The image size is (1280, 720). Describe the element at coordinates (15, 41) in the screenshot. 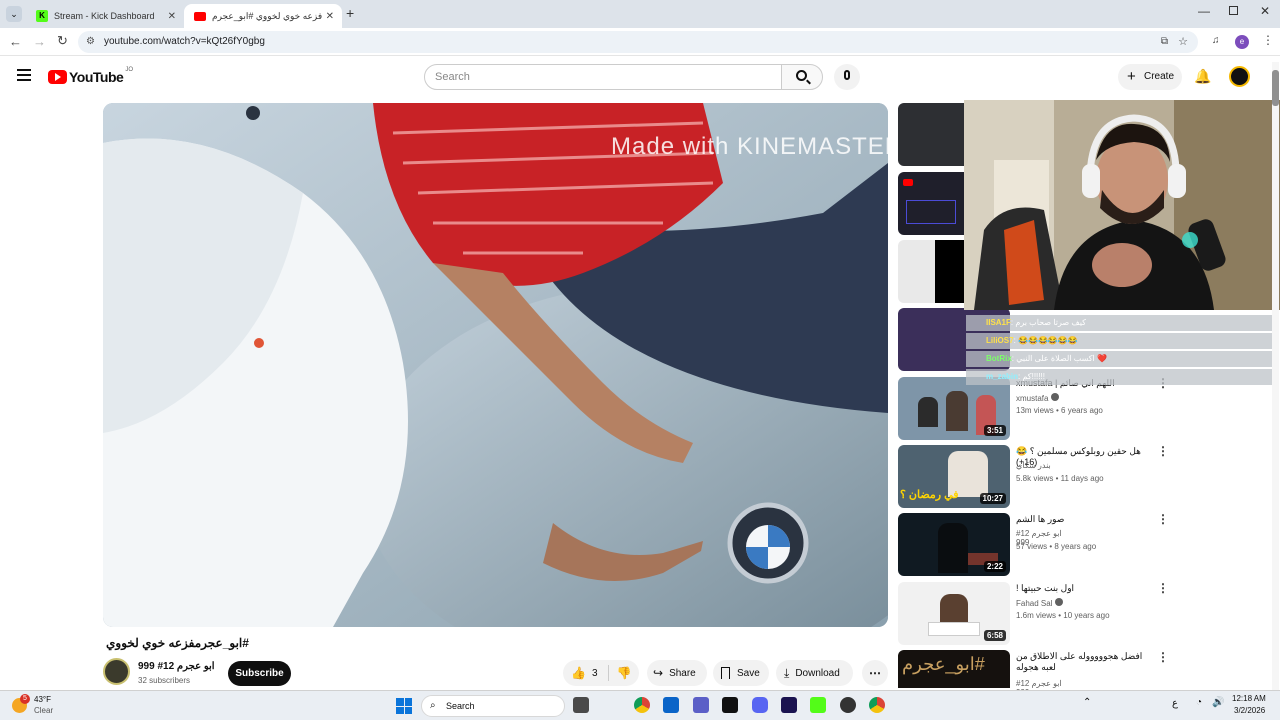

I see `back-icon: ←` at that location.